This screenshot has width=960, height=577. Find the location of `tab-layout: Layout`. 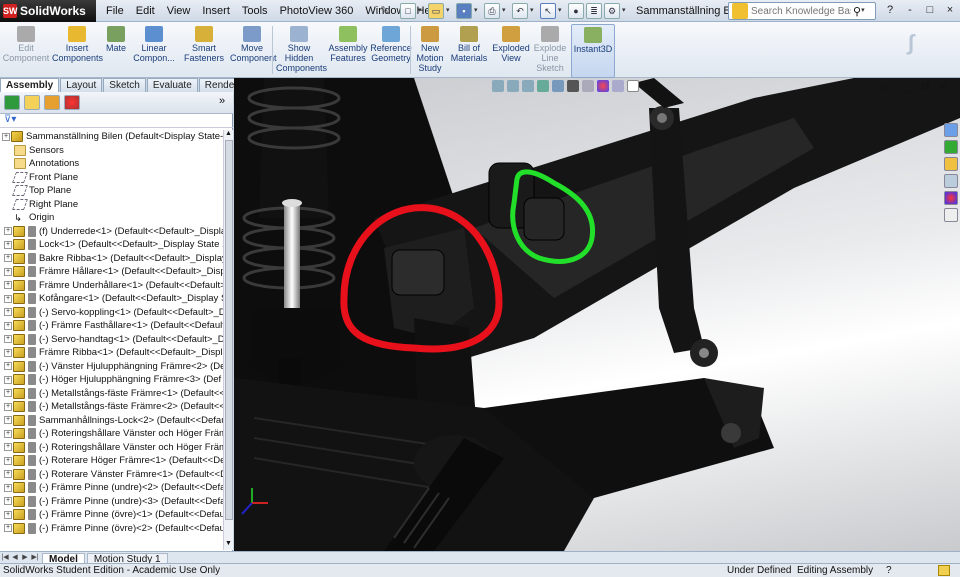

tab-layout: Layout is located at coordinates (81, 85).